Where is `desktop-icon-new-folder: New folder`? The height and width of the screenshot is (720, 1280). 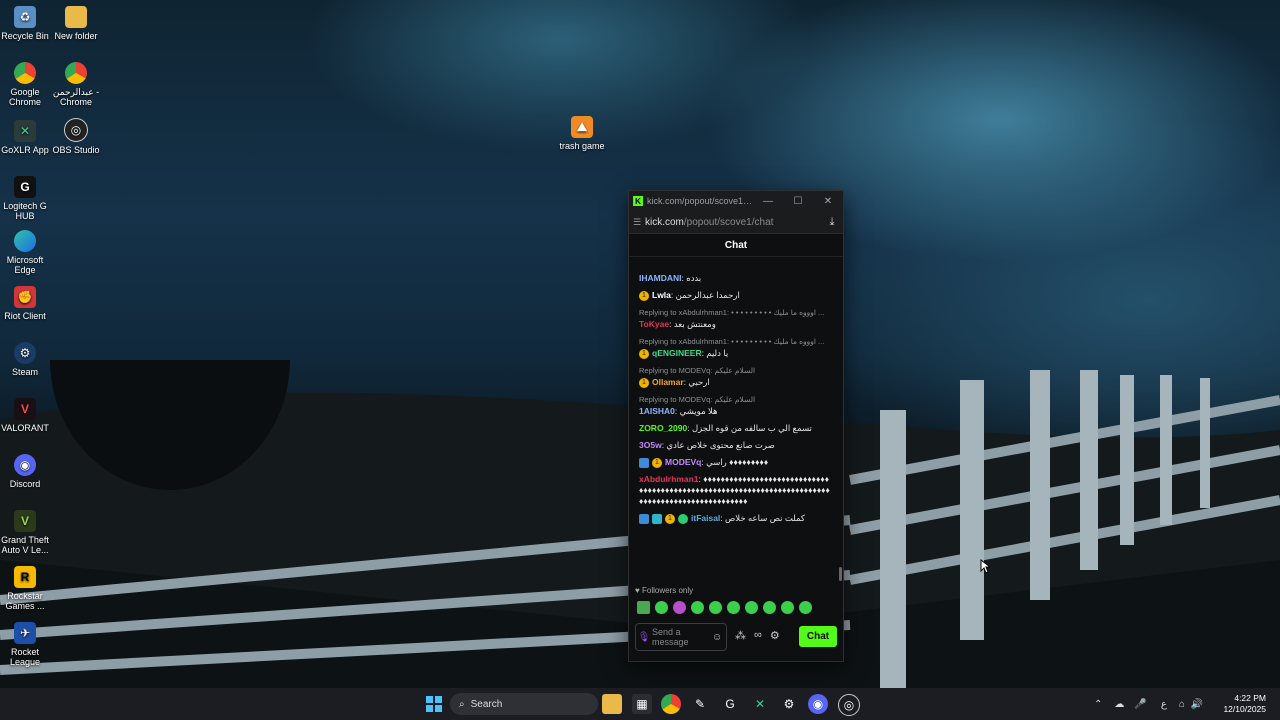 desktop-icon-new-folder: New folder is located at coordinates (76, 23).